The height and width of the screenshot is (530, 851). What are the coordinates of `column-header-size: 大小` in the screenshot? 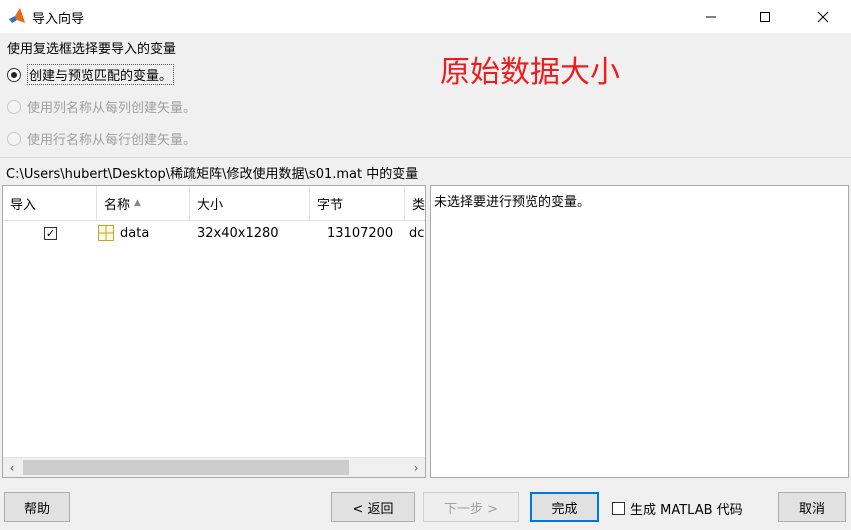 It's located at (250, 203).